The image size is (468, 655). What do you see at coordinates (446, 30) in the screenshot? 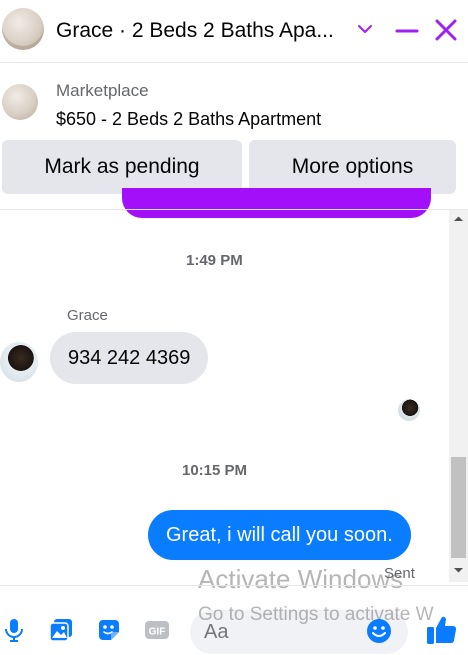
I see `close-icon` at bounding box center [446, 30].